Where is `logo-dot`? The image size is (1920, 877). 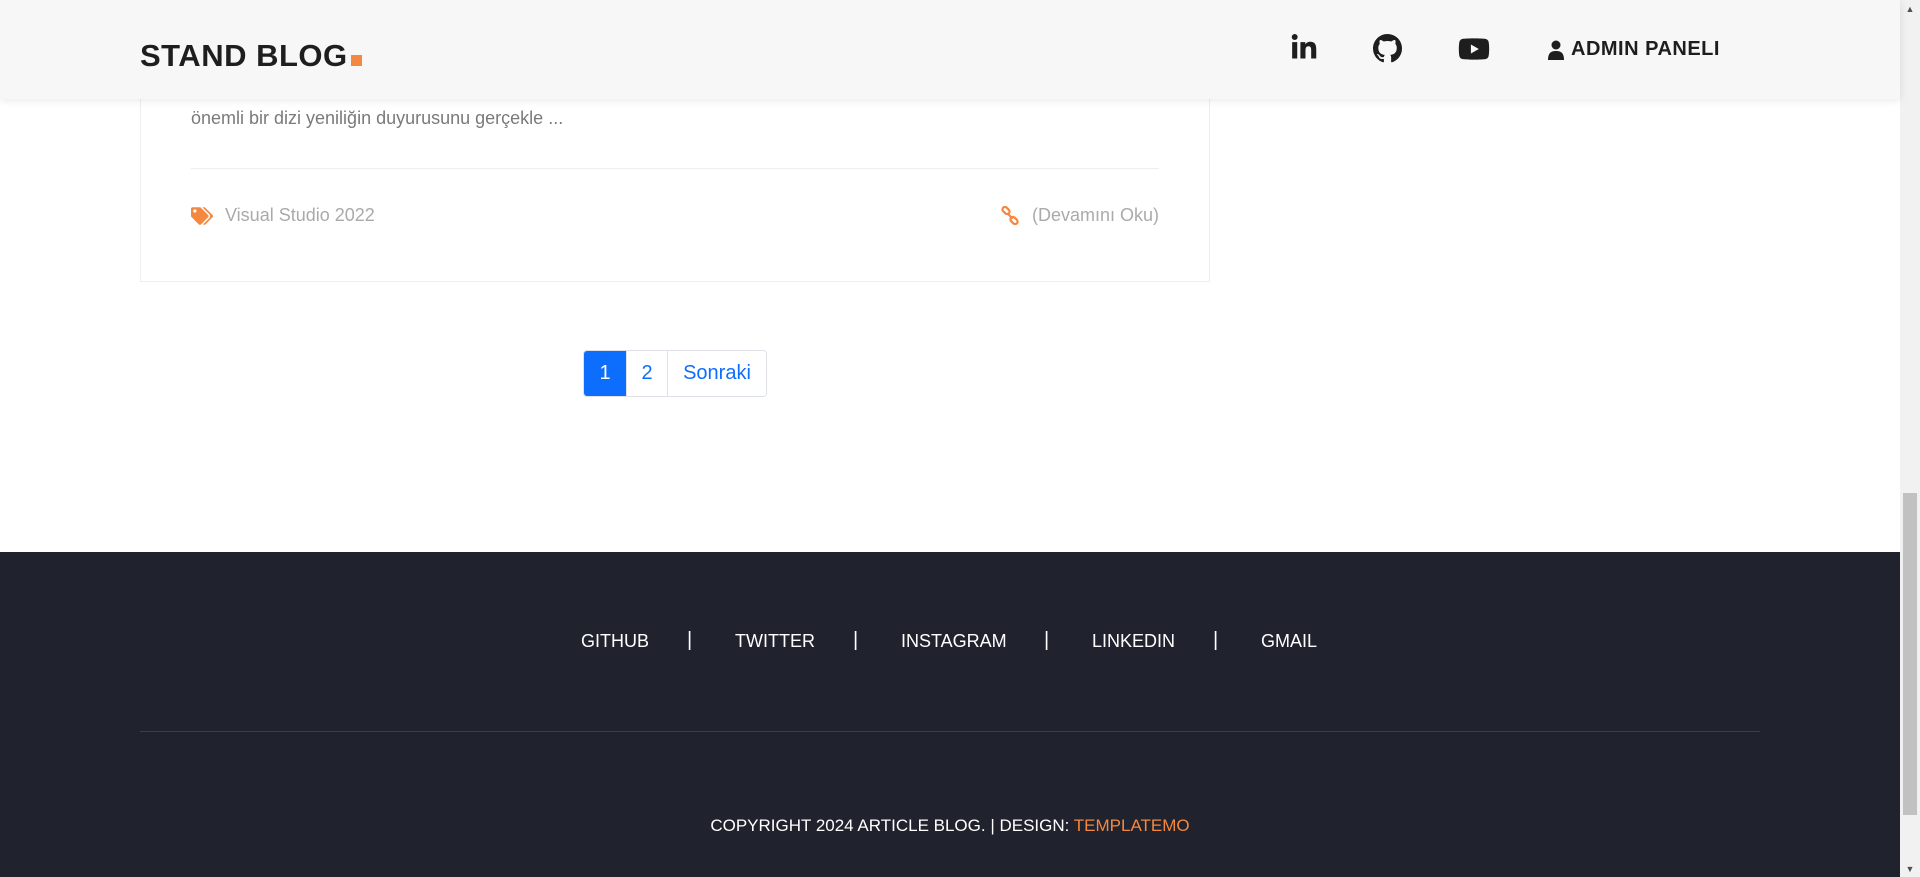 logo-dot is located at coordinates (356, 60).